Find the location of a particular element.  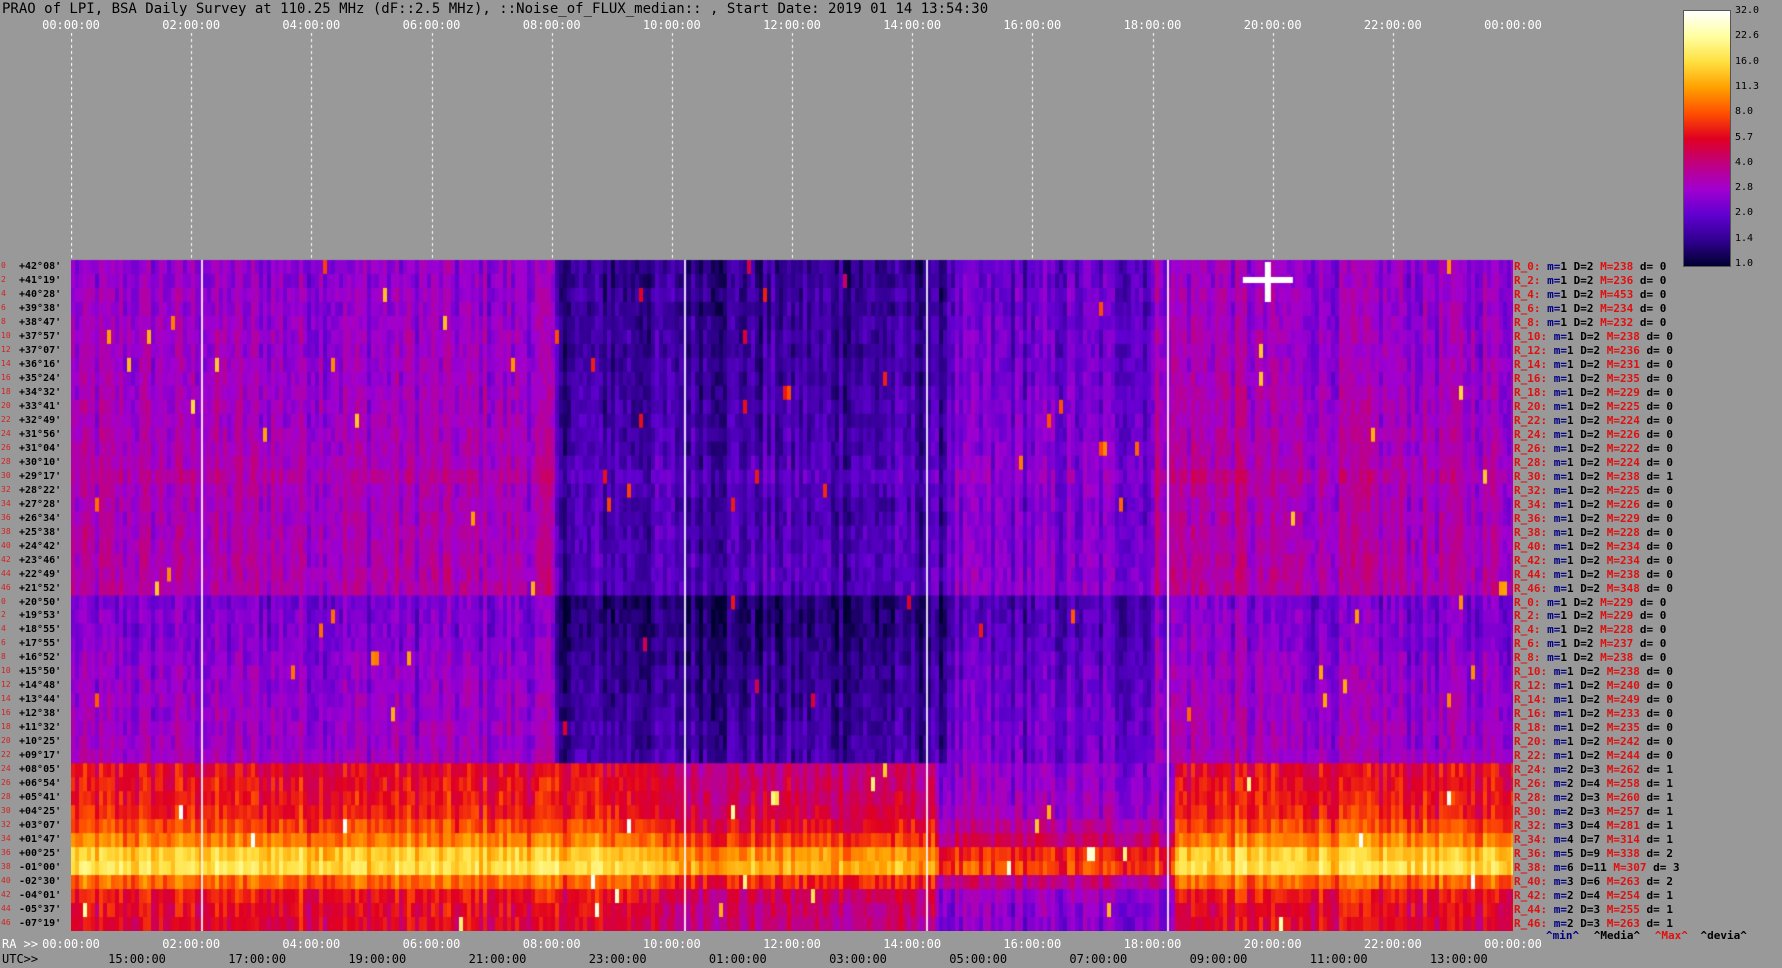

utc-label: 01:00:00 is located at coordinates (737, 959).